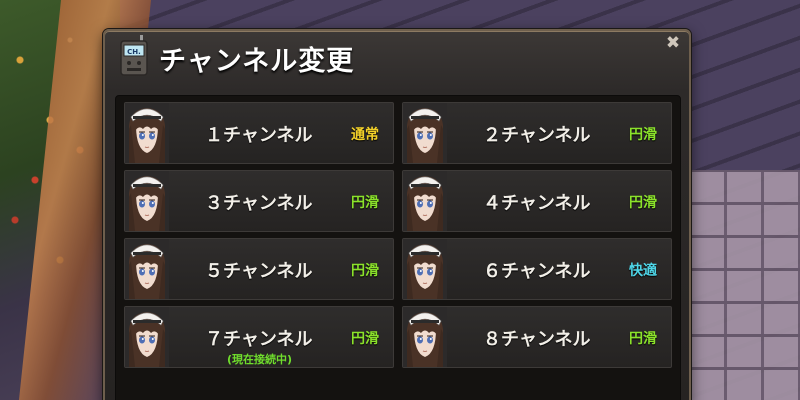 This screenshot has width=800, height=400. What do you see at coordinates (745, 285) in the screenshot?
I see `cobblestone-floor` at bounding box center [745, 285].